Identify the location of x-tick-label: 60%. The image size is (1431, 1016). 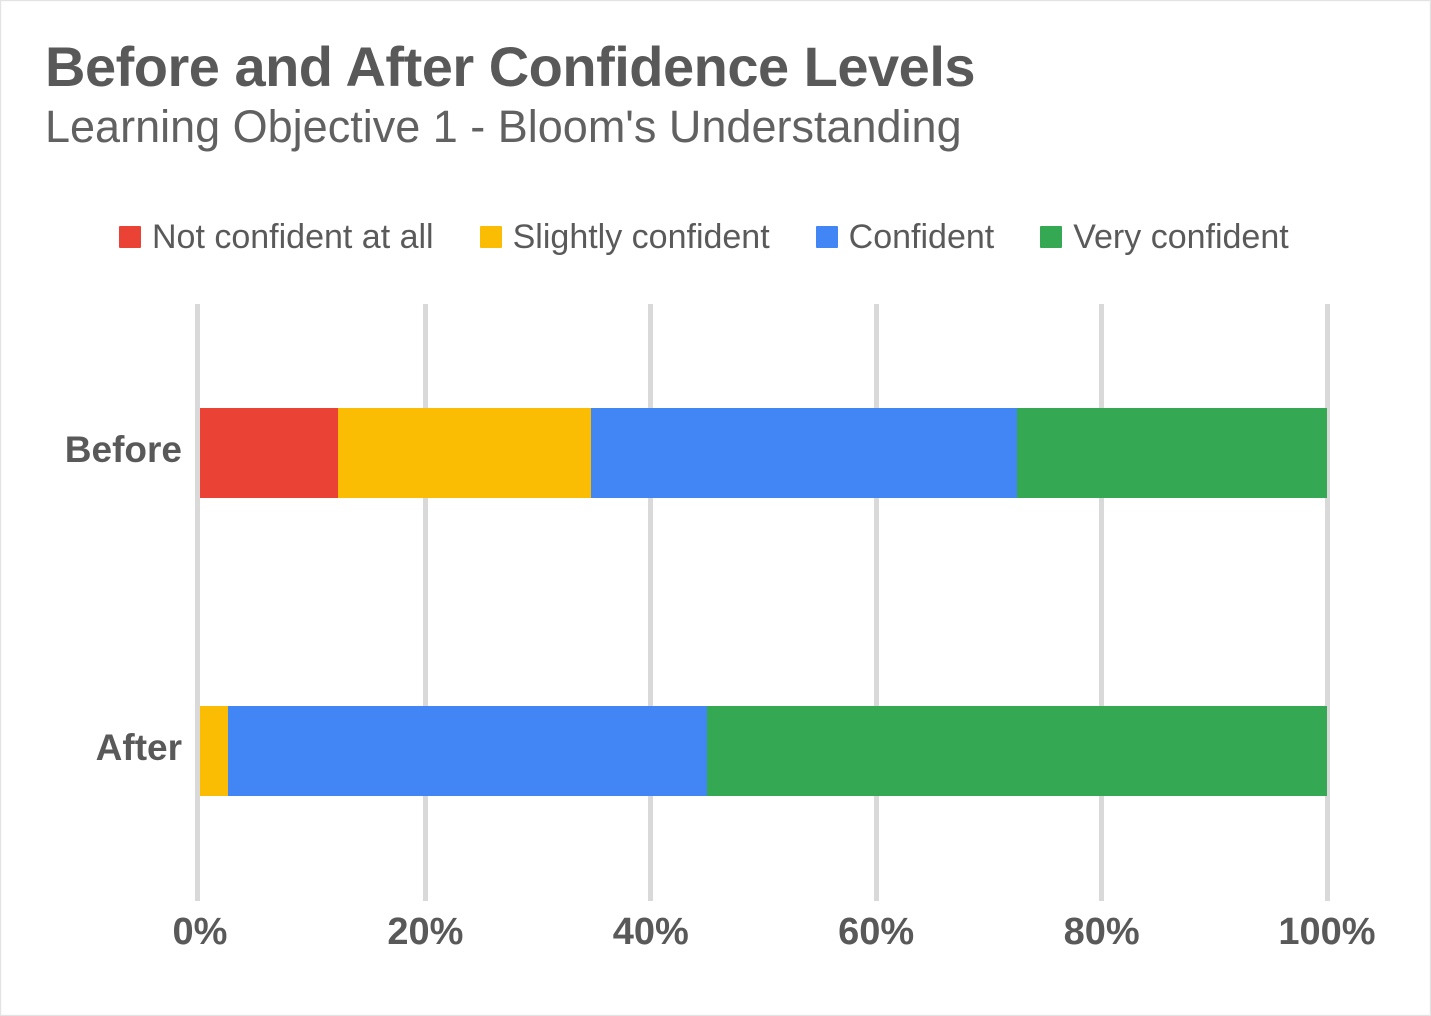
(876, 932).